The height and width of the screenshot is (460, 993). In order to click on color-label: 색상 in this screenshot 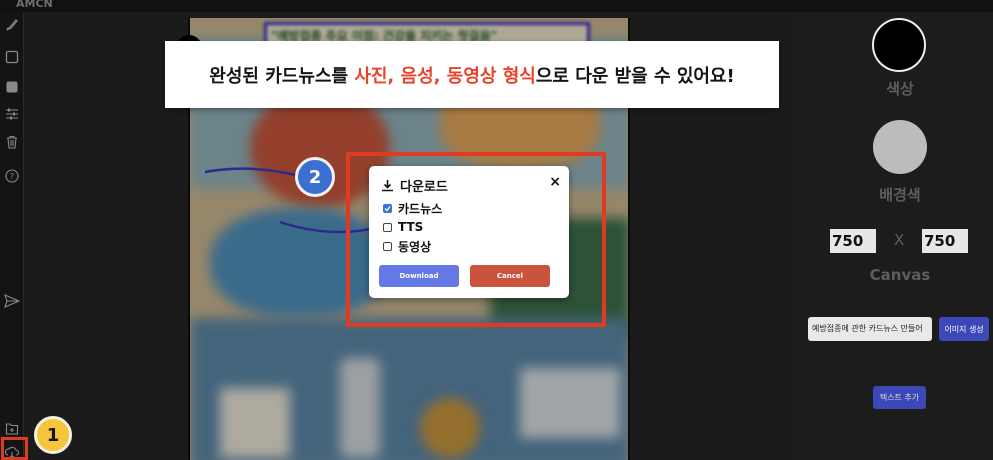, I will do `click(900, 89)`.